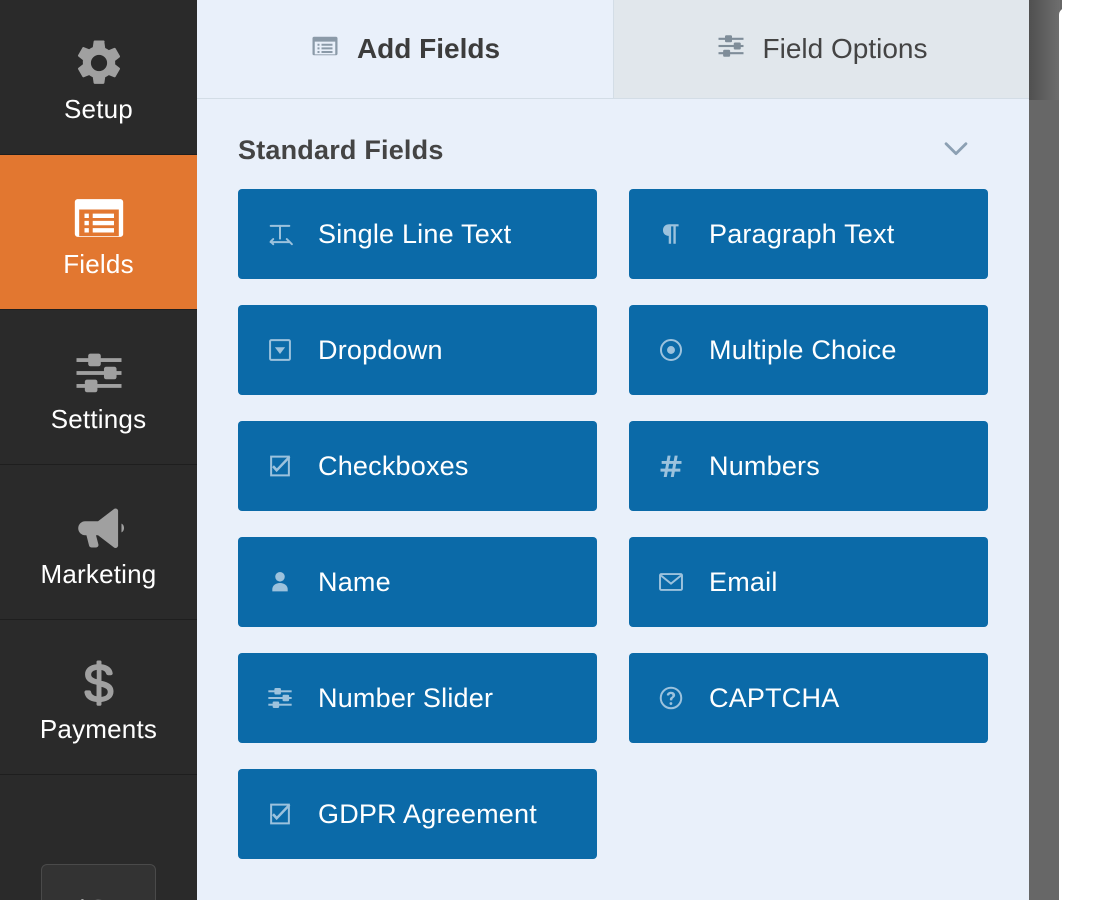  What do you see at coordinates (671, 466) in the screenshot?
I see `hashtag-icon` at bounding box center [671, 466].